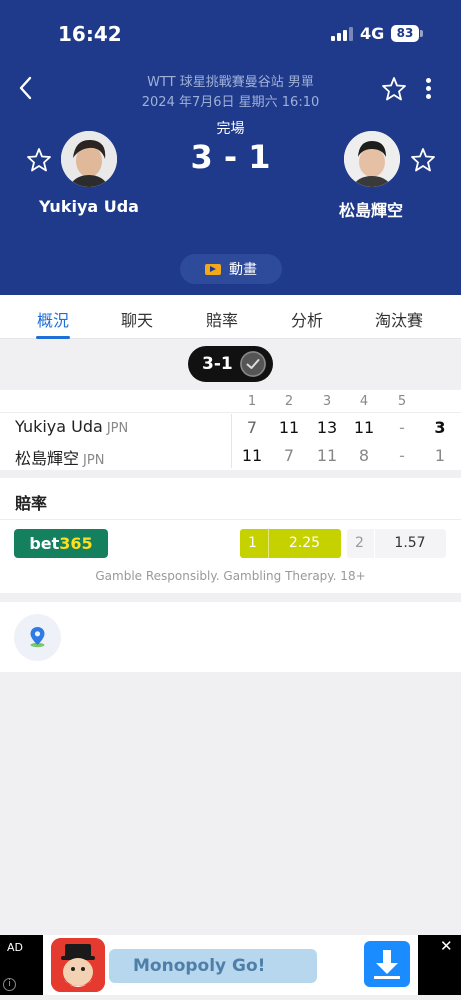 Image resolution: width=461 pixels, height=1000 pixels. What do you see at coordinates (213, 269) in the screenshot?
I see `video-icon` at bounding box center [213, 269].